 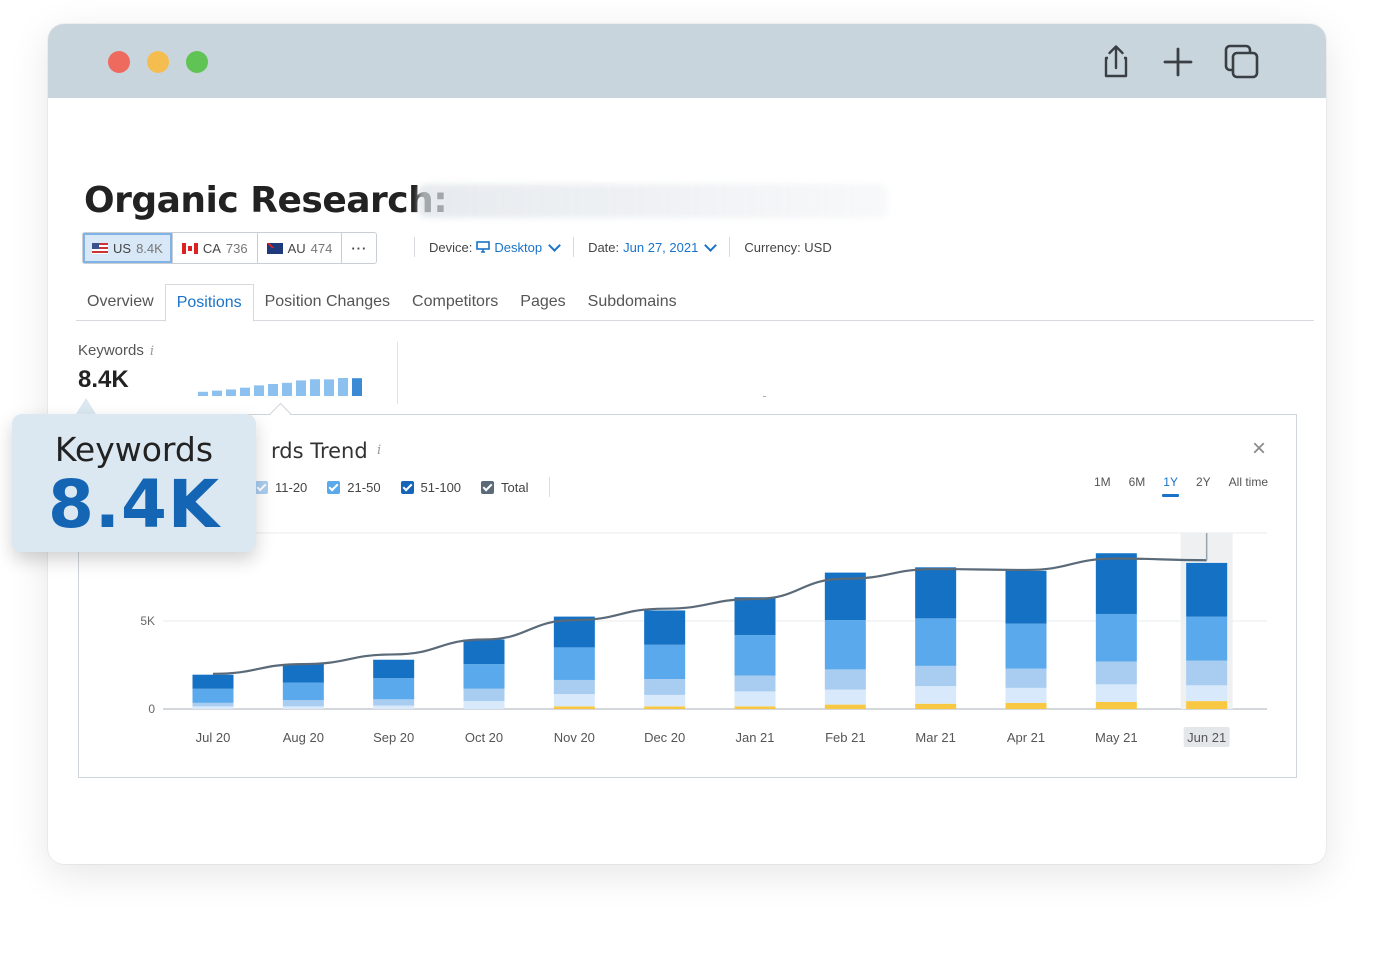 I want to click on legend-item-21-50: 21-50, so click(x=354, y=487).